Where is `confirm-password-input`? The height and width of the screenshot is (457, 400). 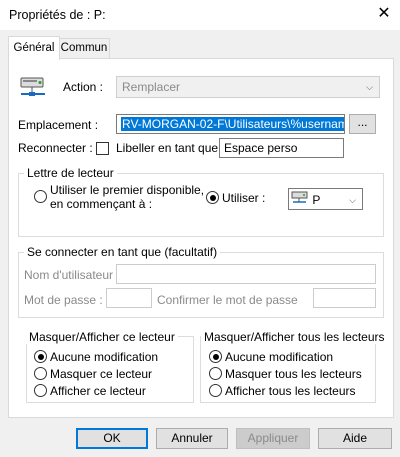 confirm-password-input is located at coordinates (344, 298).